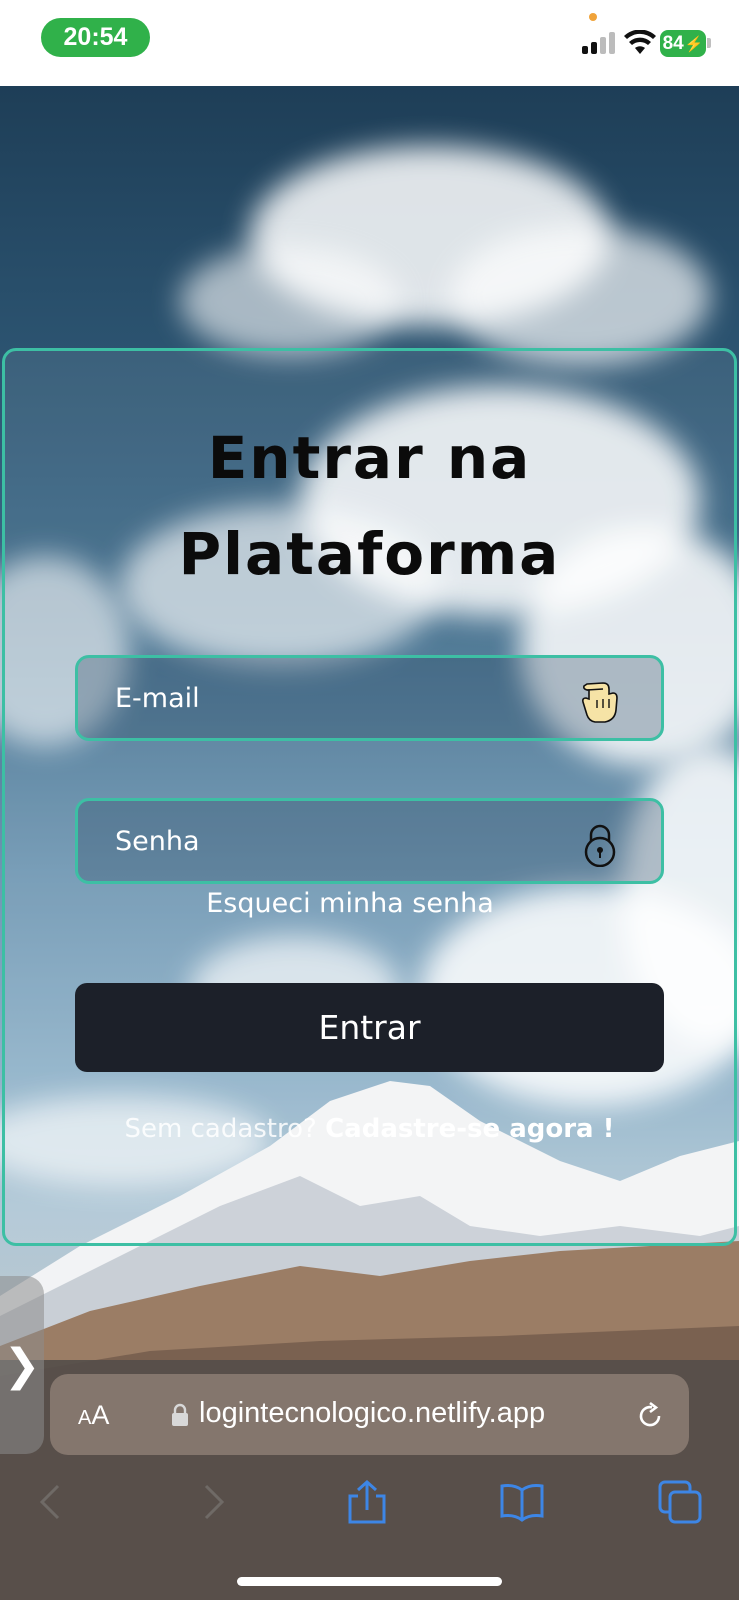 The width and height of the screenshot is (739, 1600). I want to click on forward-icon, so click(212, 1502).